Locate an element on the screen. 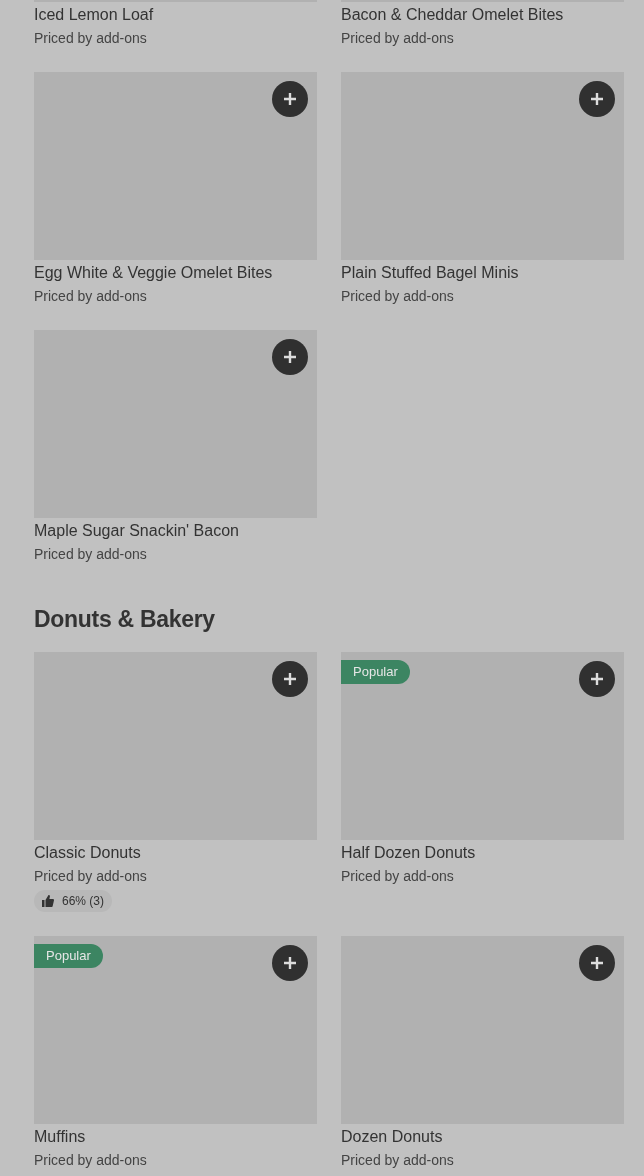 Image resolution: width=644 pixels, height=1176 pixels. item-name: Iced Lemon Loaf is located at coordinates (94, 15).